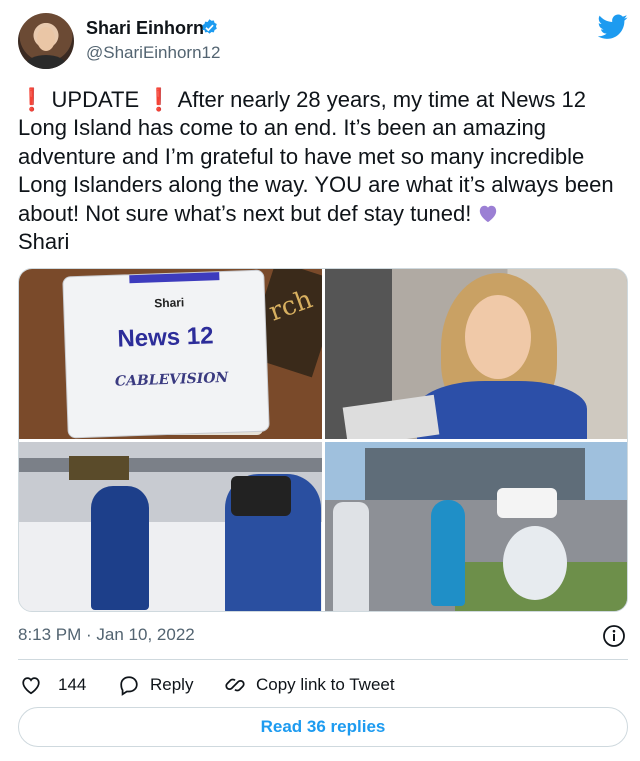 Image resolution: width=640 pixels, height=761 pixels. What do you see at coordinates (171, 379) in the screenshot?
I see `badge-company: CABLEVISION` at bounding box center [171, 379].